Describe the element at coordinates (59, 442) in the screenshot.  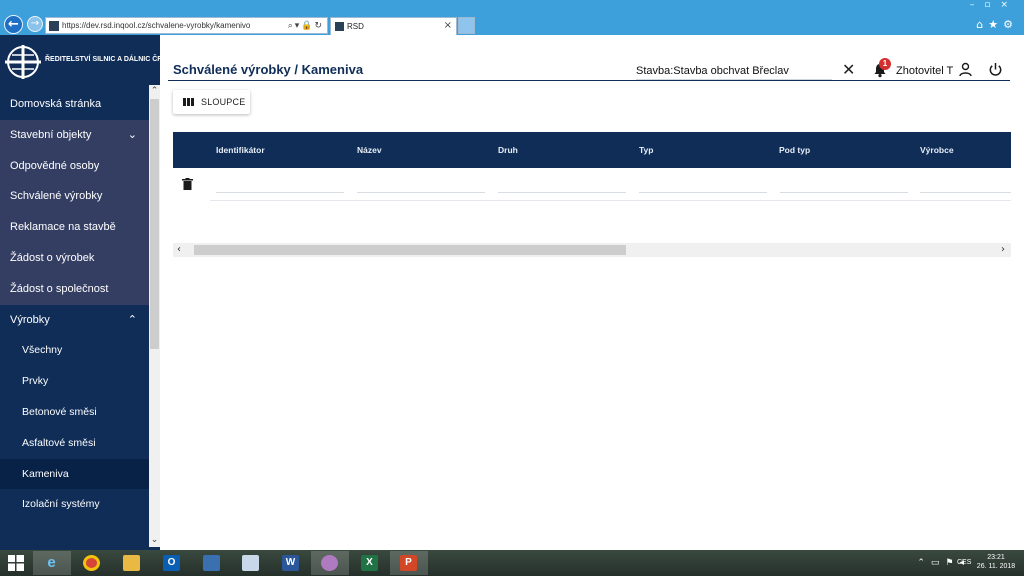
I see `sidebar-item-label: Asfaltové směsi` at that location.